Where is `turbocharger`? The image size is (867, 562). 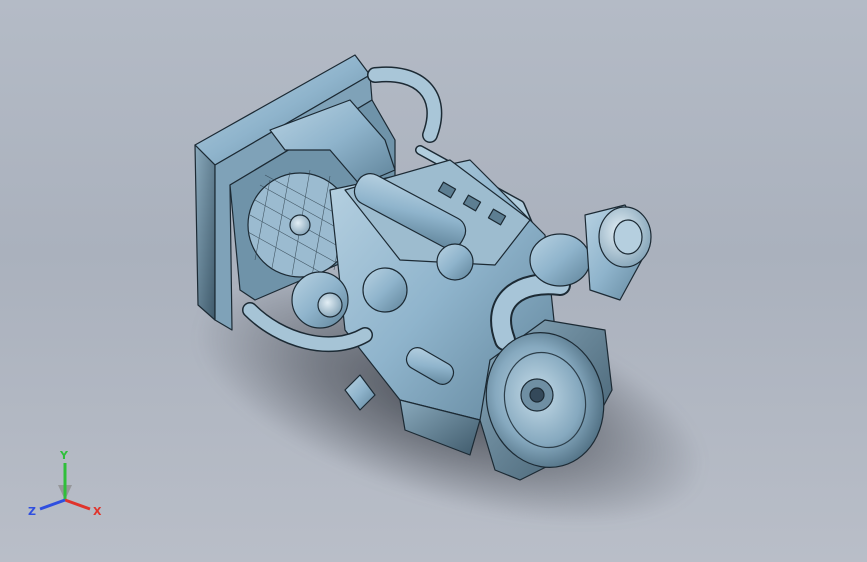
turbocharger is located at coordinates (560, 260).